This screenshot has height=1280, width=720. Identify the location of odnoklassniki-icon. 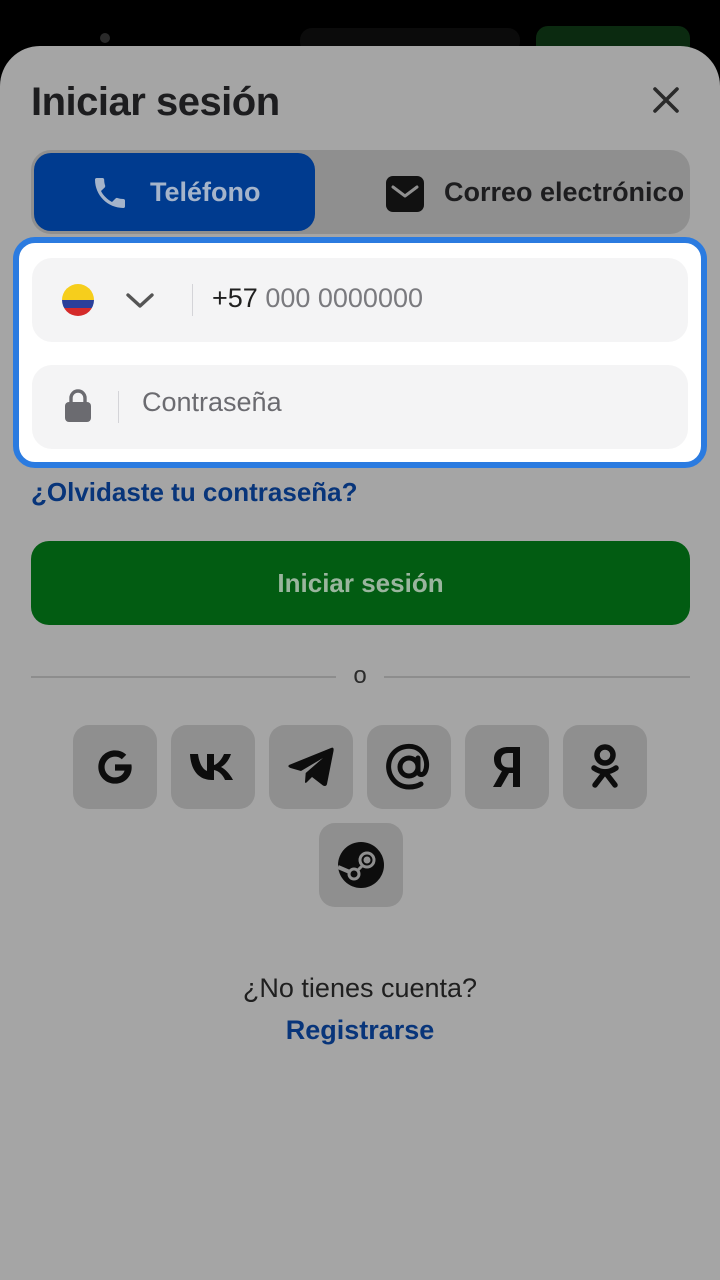
(605, 766).